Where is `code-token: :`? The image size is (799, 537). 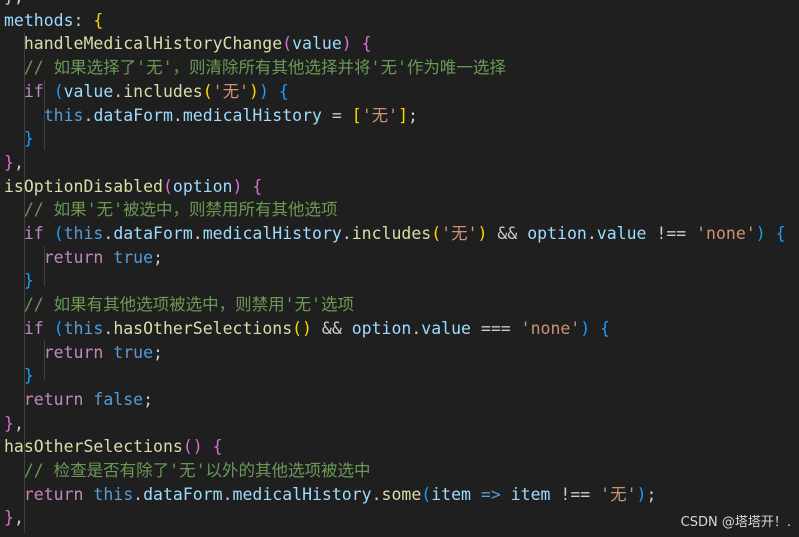
code-token: : is located at coordinates (83, 20).